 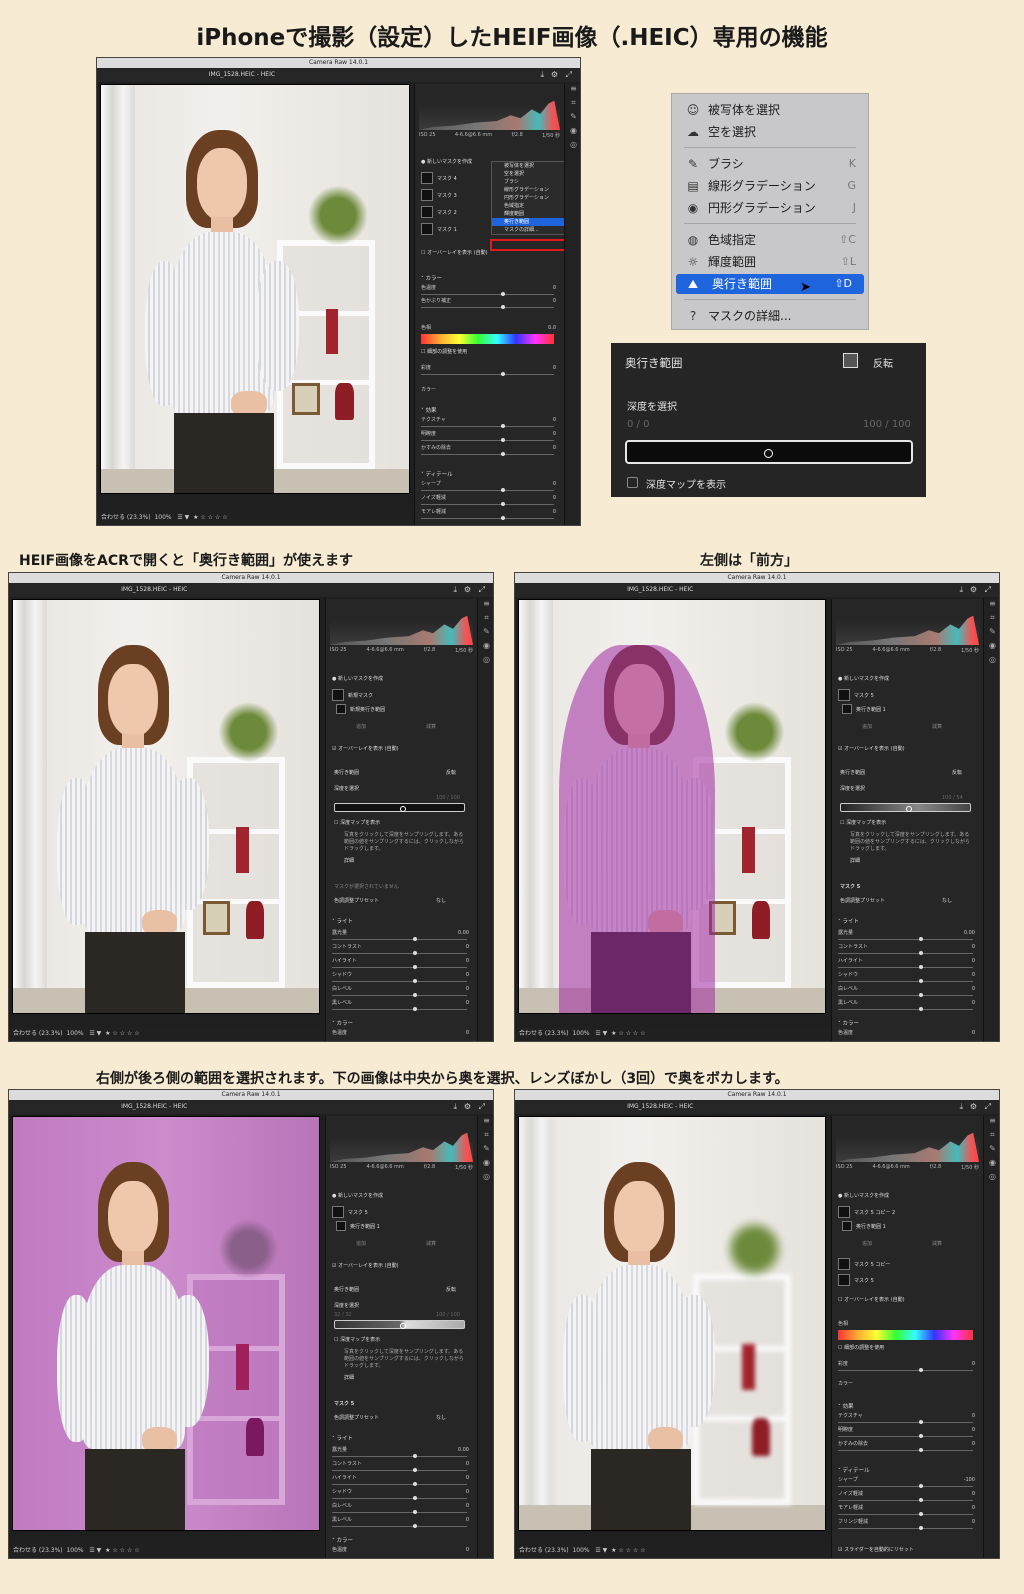 What do you see at coordinates (488, 288) in the screenshot?
I see `slider-temp: 色温度 0` at bounding box center [488, 288].